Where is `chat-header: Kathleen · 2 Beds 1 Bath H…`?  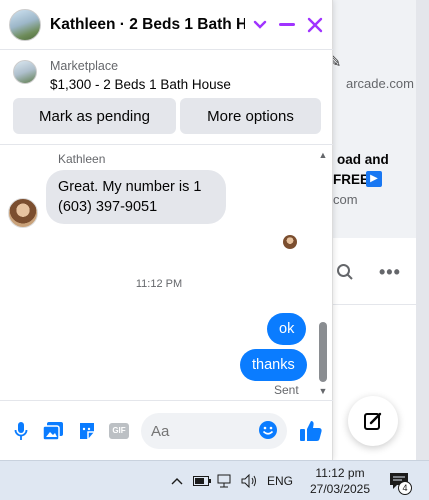
chat-header: Kathleen · 2 Beds 1 Bath H… is located at coordinates (166, 25).